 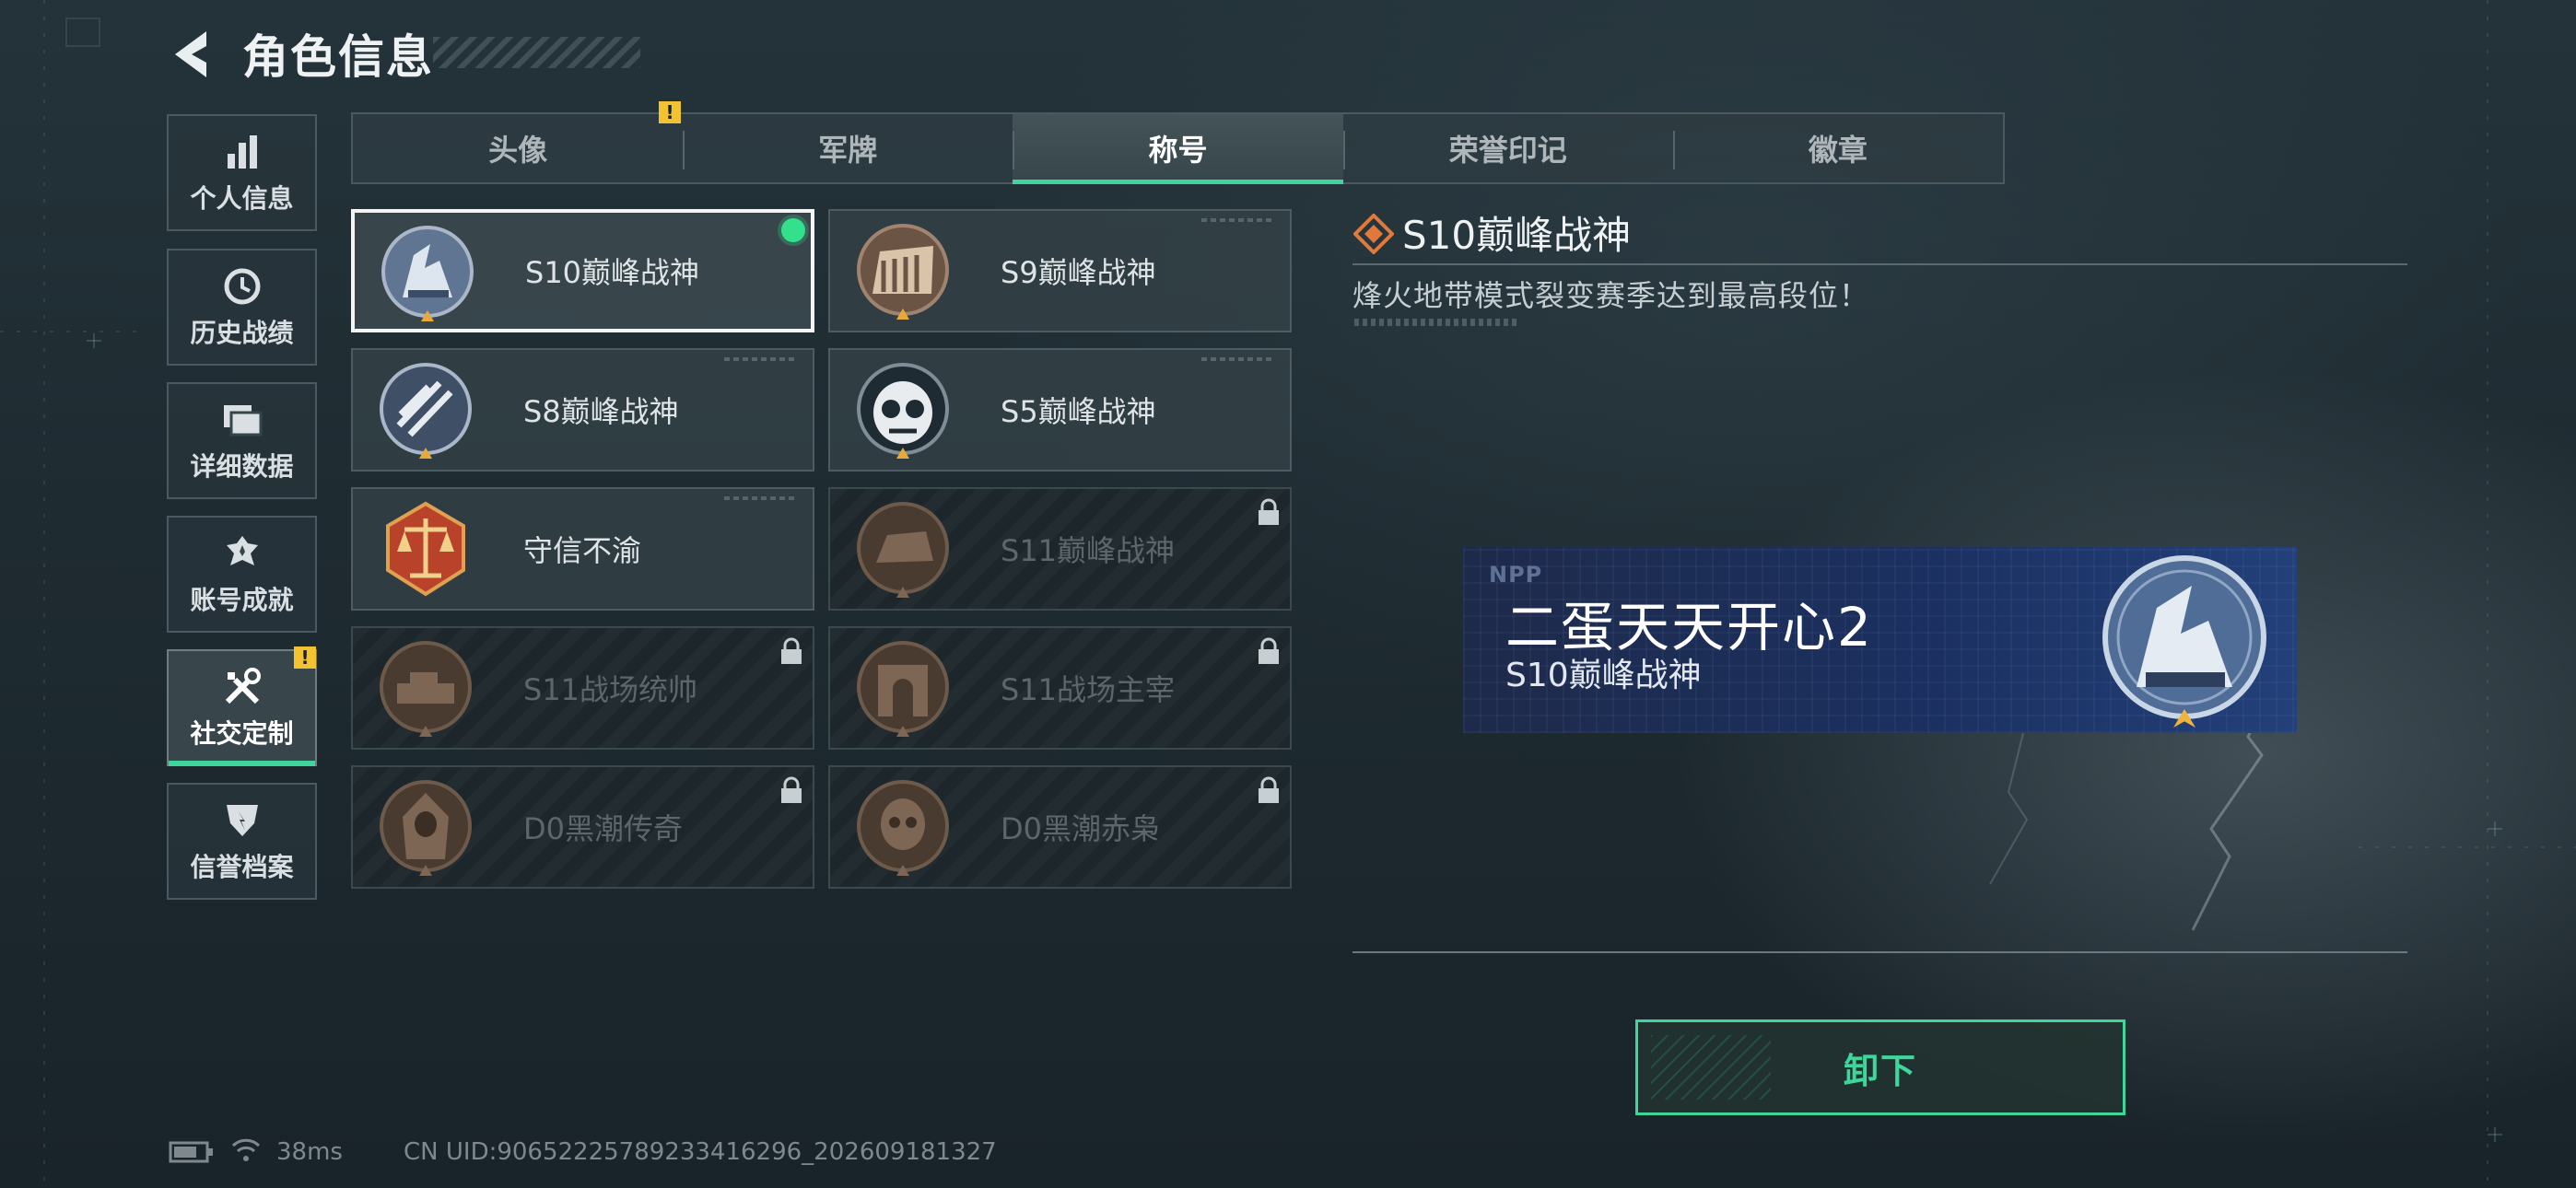 I want to click on title-card-s5: S5巅峰战神, so click(x=1060, y=410).